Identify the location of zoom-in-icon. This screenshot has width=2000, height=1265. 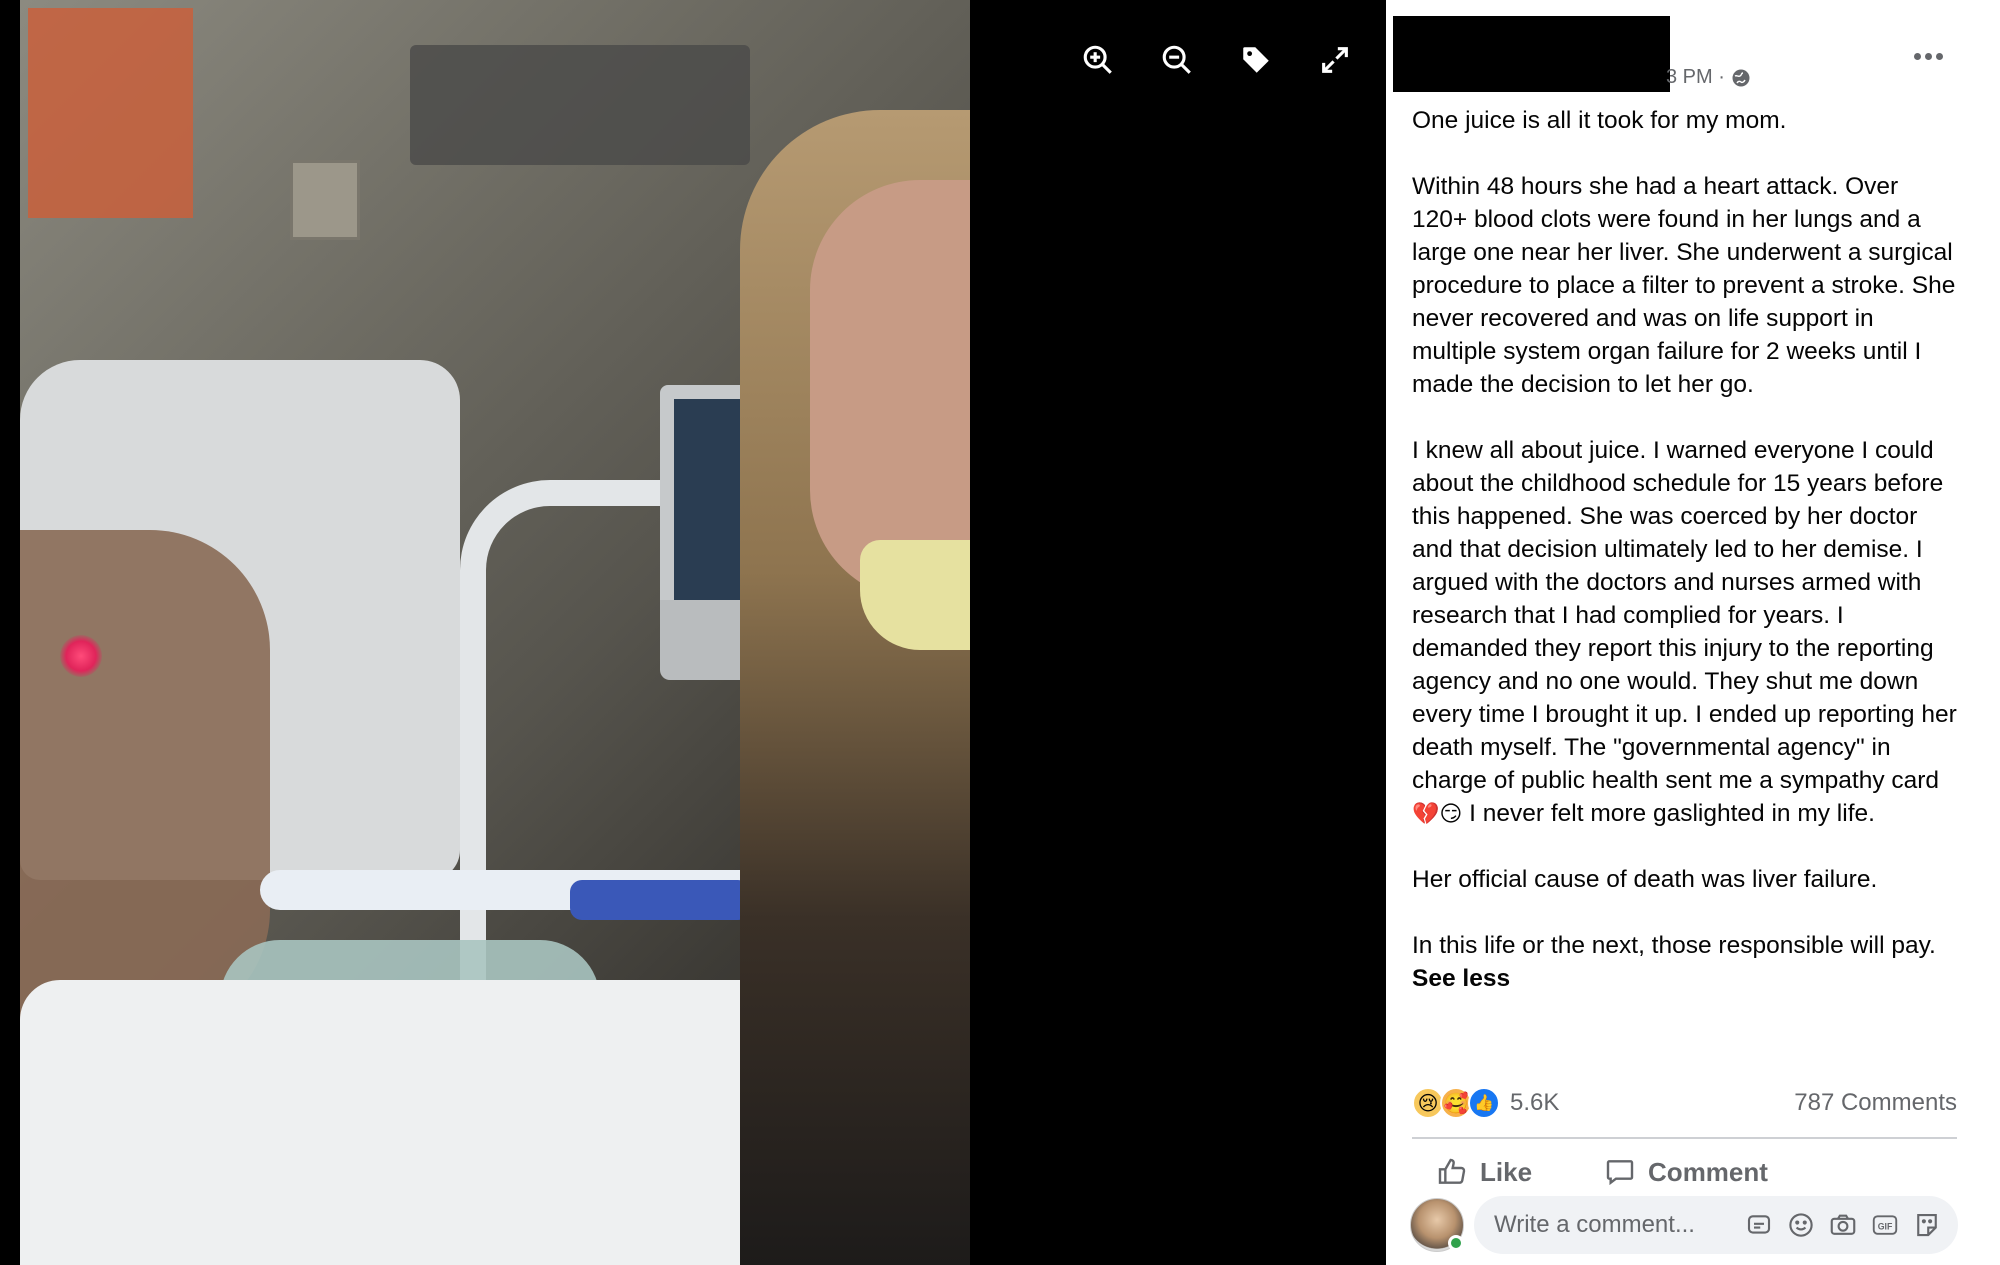
(1098, 60).